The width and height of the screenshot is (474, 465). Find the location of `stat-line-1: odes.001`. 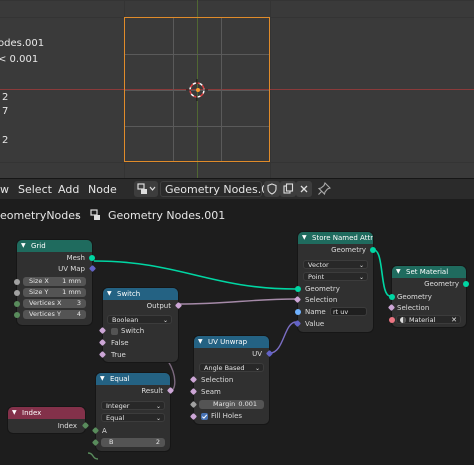

stat-line-1: odes.001 is located at coordinates (22, 43).